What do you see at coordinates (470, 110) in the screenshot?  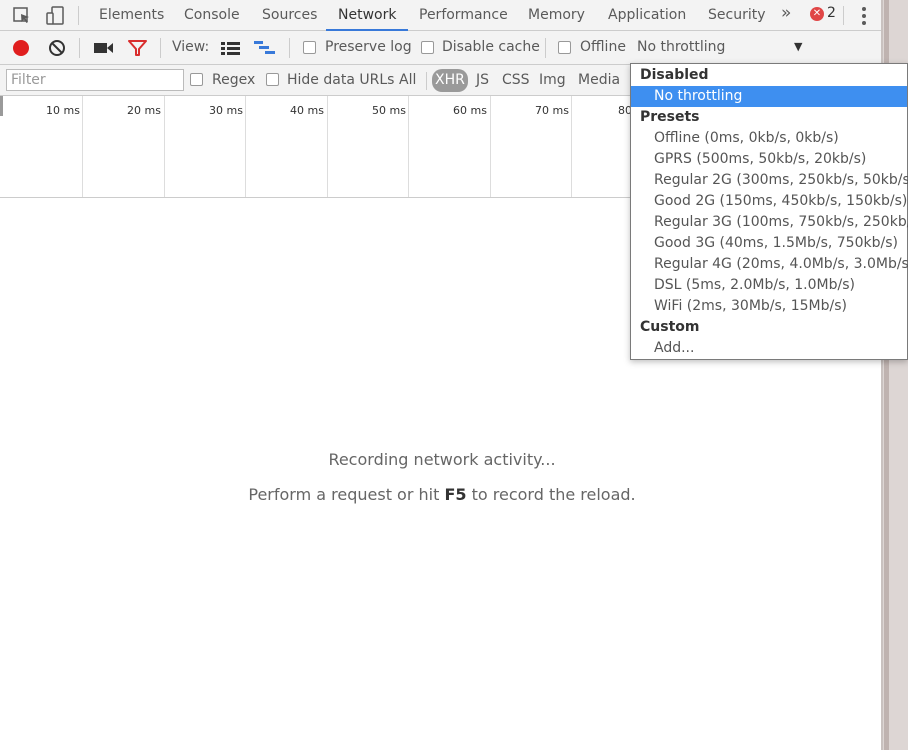 I see `timeline-tick-label: 60 ms` at bounding box center [470, 110].